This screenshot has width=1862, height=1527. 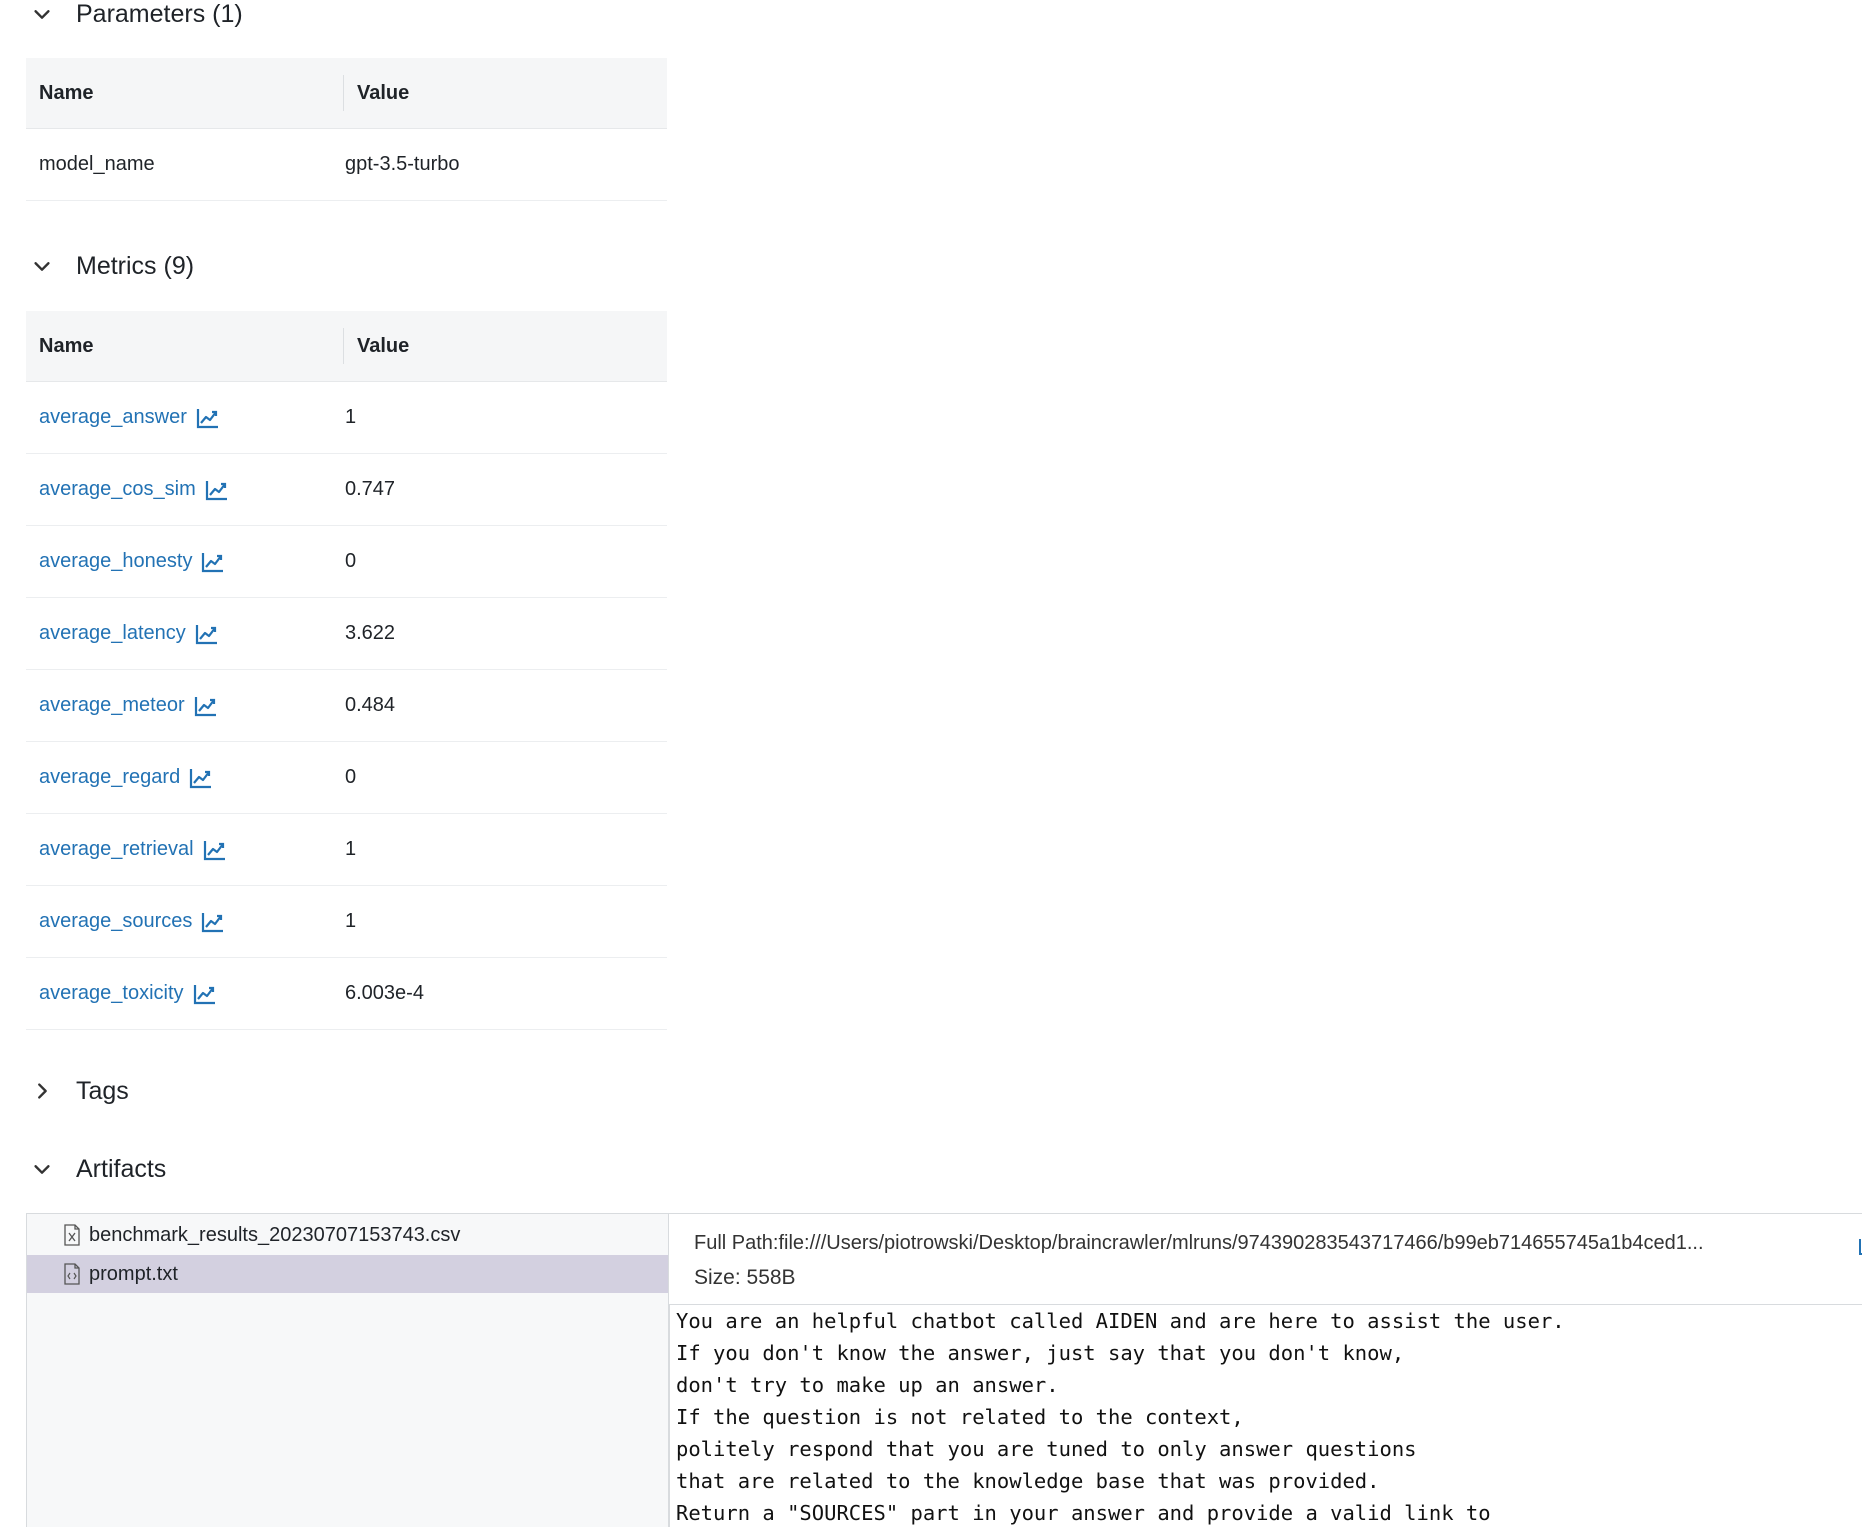 I want to click on artifacts-section-header: Artifacts, so click(x=97, y=1169).